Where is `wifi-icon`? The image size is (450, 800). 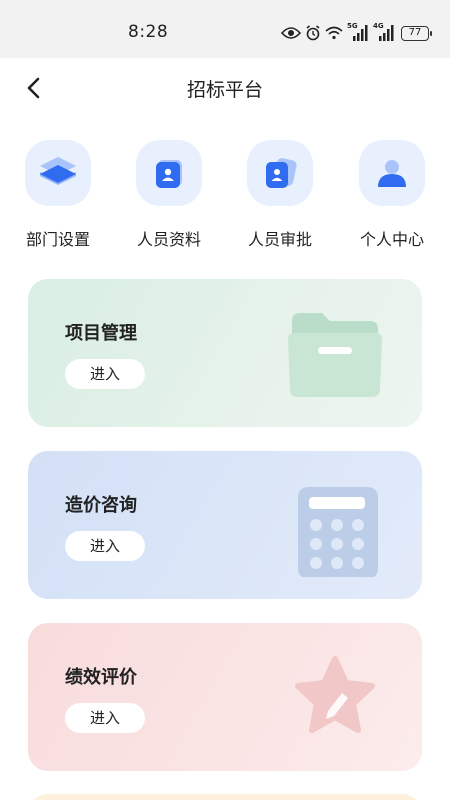 wifi-icon is located at coordinates (334, 33).